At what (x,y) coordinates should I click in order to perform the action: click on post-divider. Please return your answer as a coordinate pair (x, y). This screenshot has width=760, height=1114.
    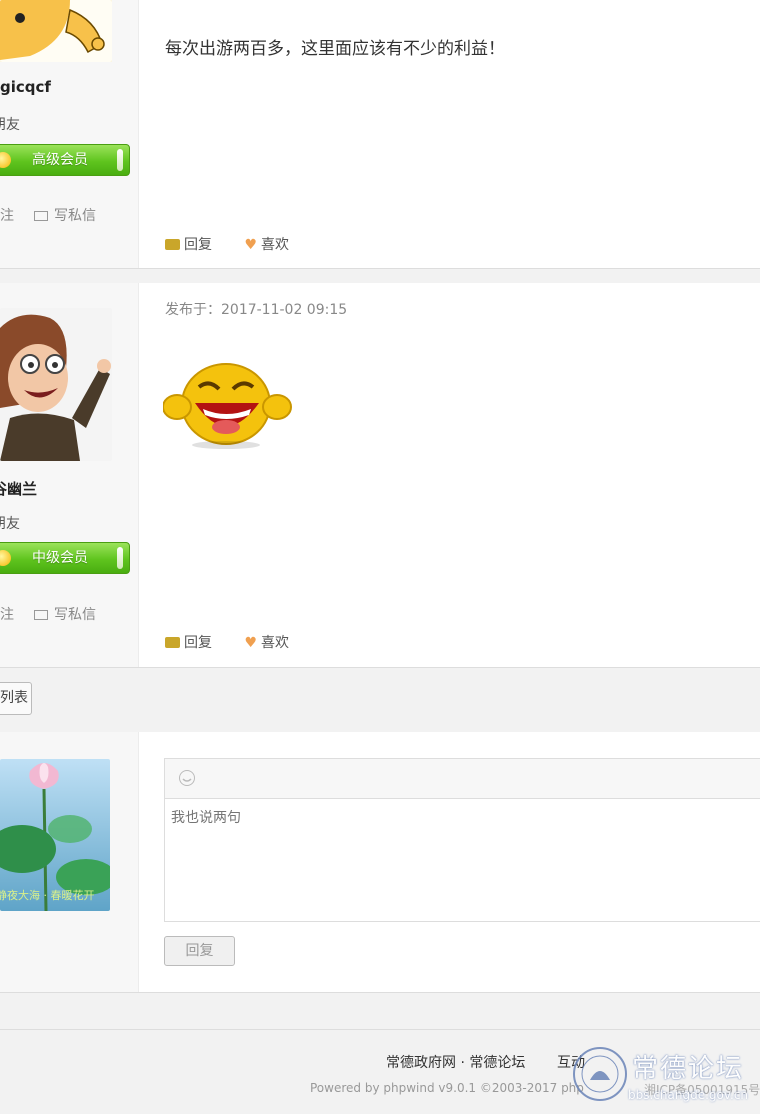
    Looking at the image, I should click on (380, 276).